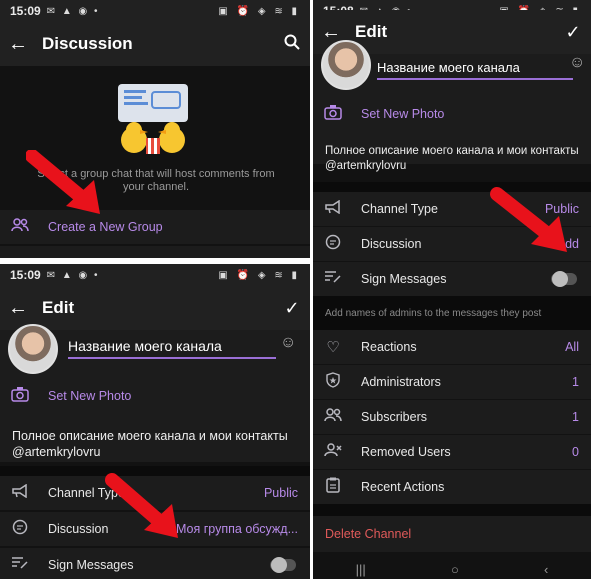 The width and height of the screenshot is (591, 579). Describe the element at coordinates (292, 44) in the screenshot. I see `search-icon` at that location.